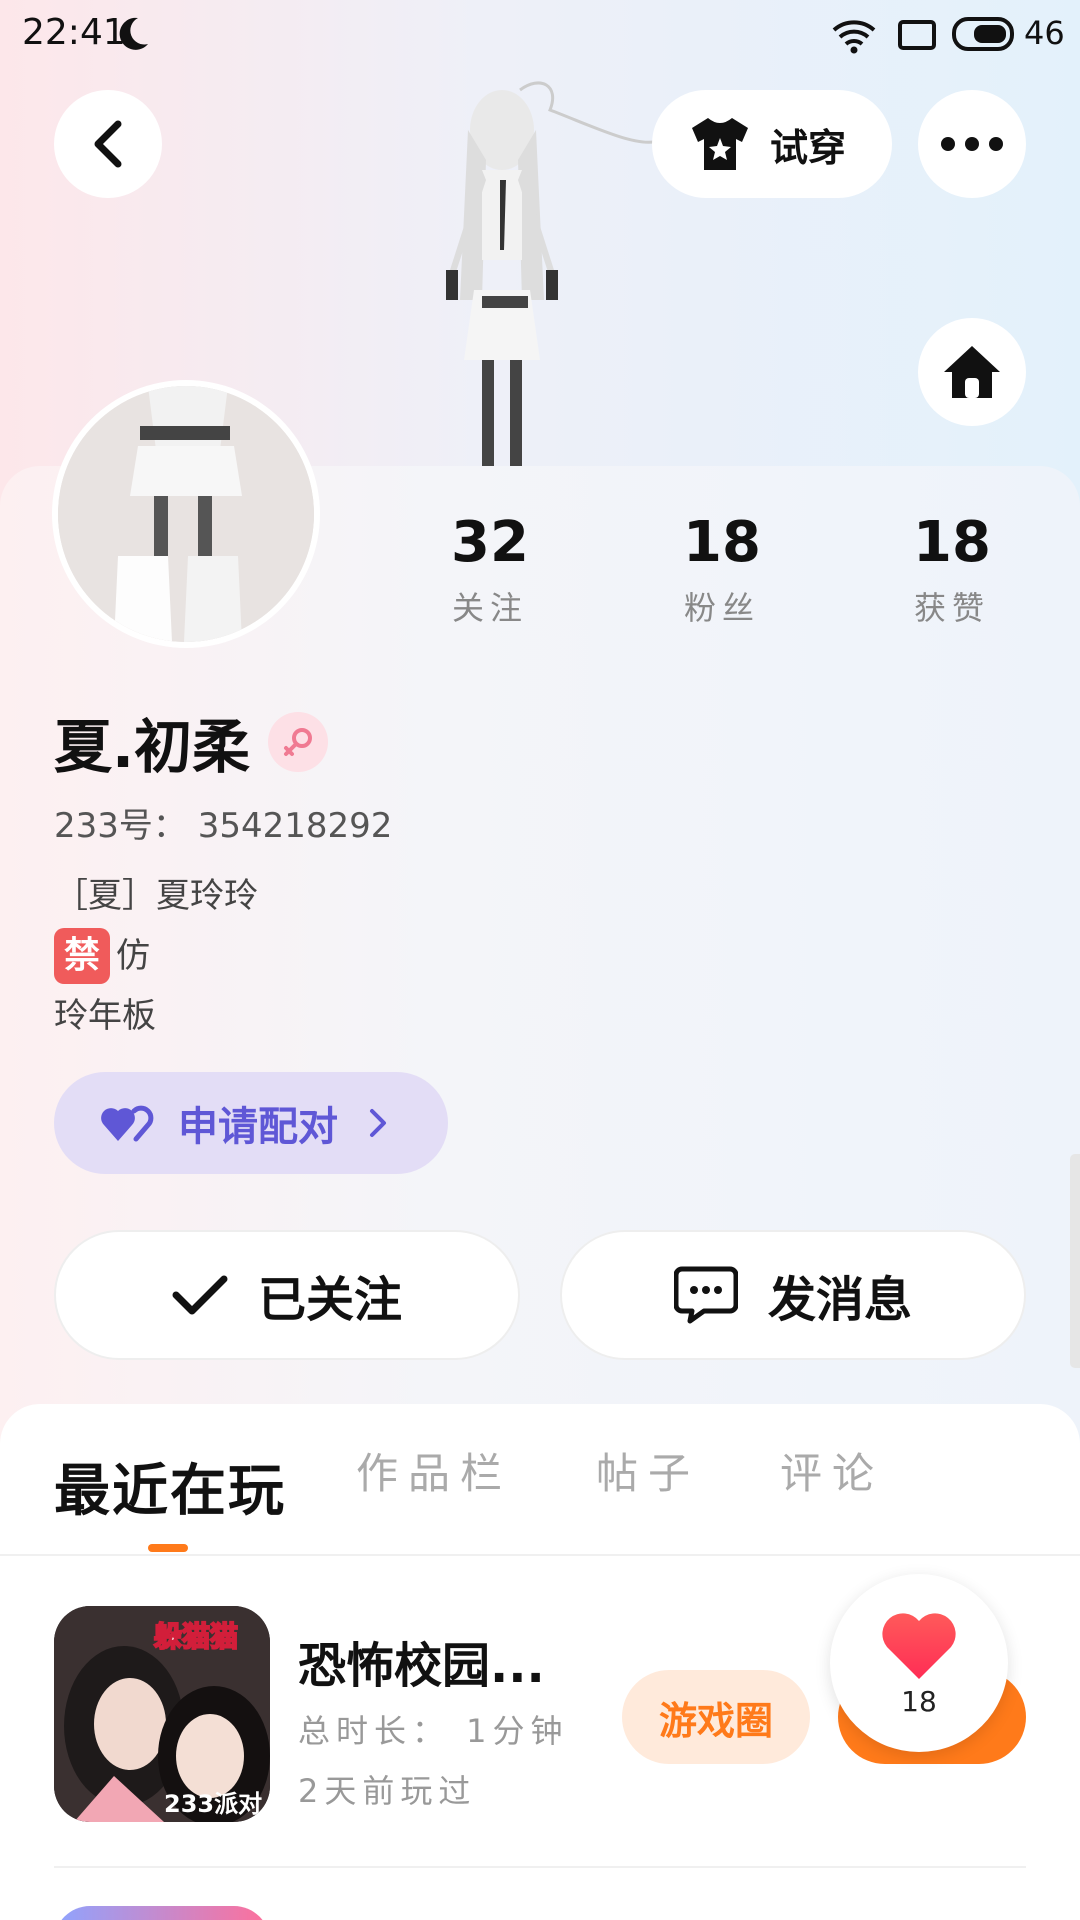 The height and width of the screenshot is (1920, 1080). Describe the element at coordinates (1044, 33) in the screenshot. I see `battery-level: 46` at that location.